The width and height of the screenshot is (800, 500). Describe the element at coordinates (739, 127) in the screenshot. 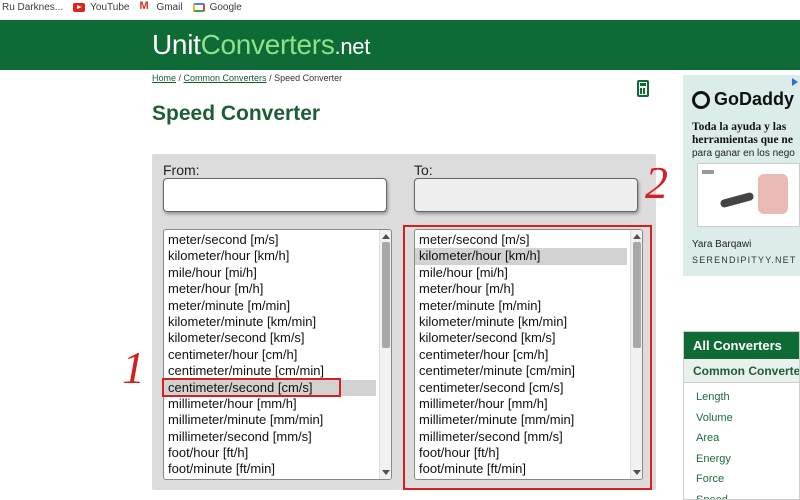

I see `ad-headline-1: Toda la ayuda y las` at that location.